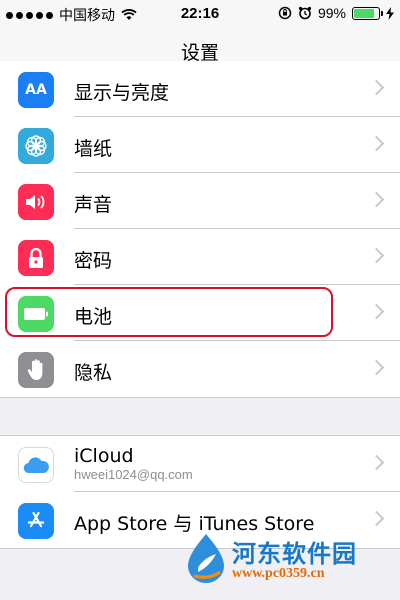 The width and height of the screenshot is (400, 600). What do you see at coordinates (367, 13) in the screenshot?
I see `battery-status-icon` at bounding box center [367, 13].